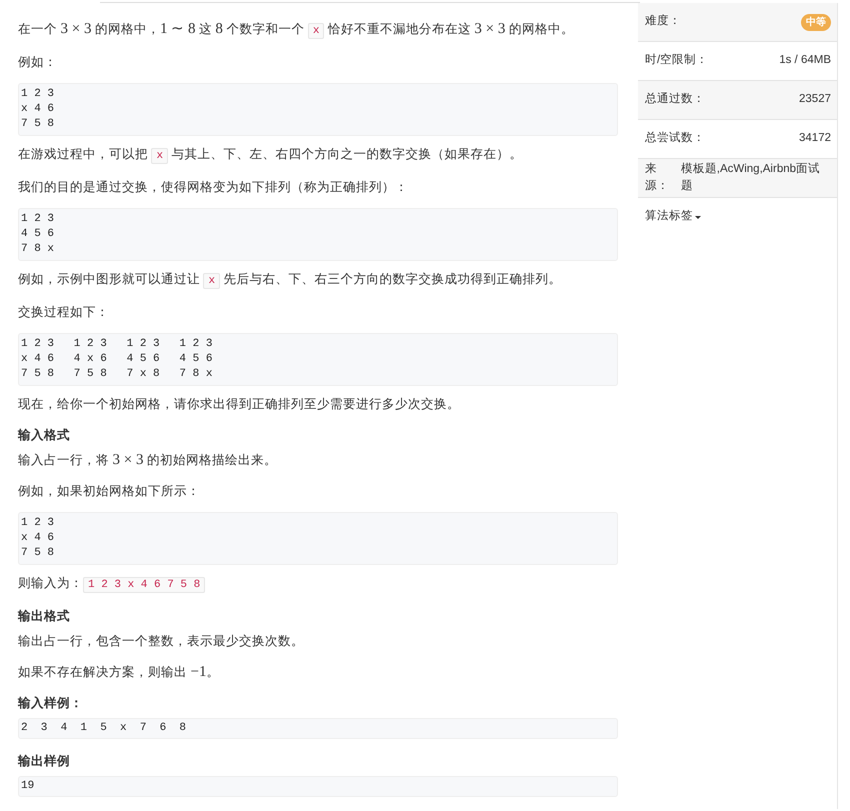 This screenshot has height=811, width=850. What do you see at coordinates (663, 22) in the screenshot?
I see `info-label: 难度：` at bounding box center [663, 22].